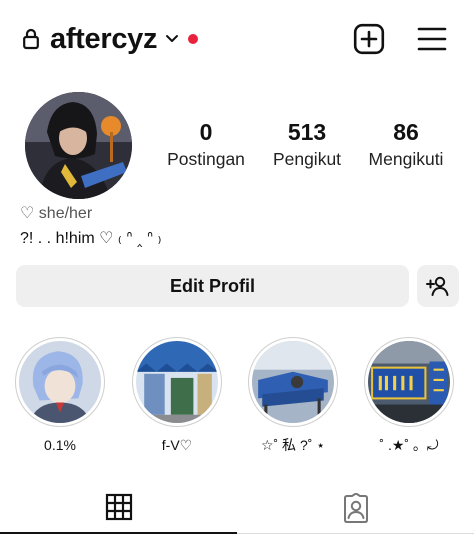  I want to click on followers-count: 513 Pengikut, so click(307, 144).